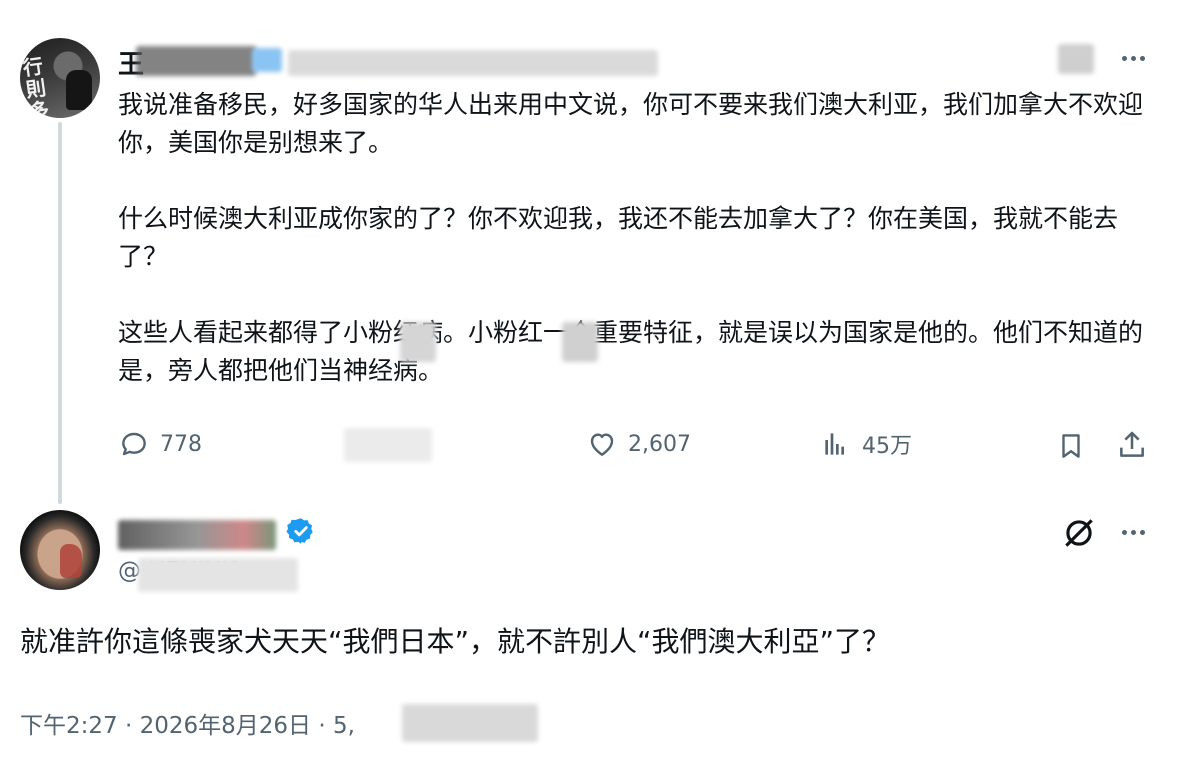 The image size is (1182, 766). Describe the element at coordinates (267, 60) in the screenshot. I see `redacted-badge` at that location.